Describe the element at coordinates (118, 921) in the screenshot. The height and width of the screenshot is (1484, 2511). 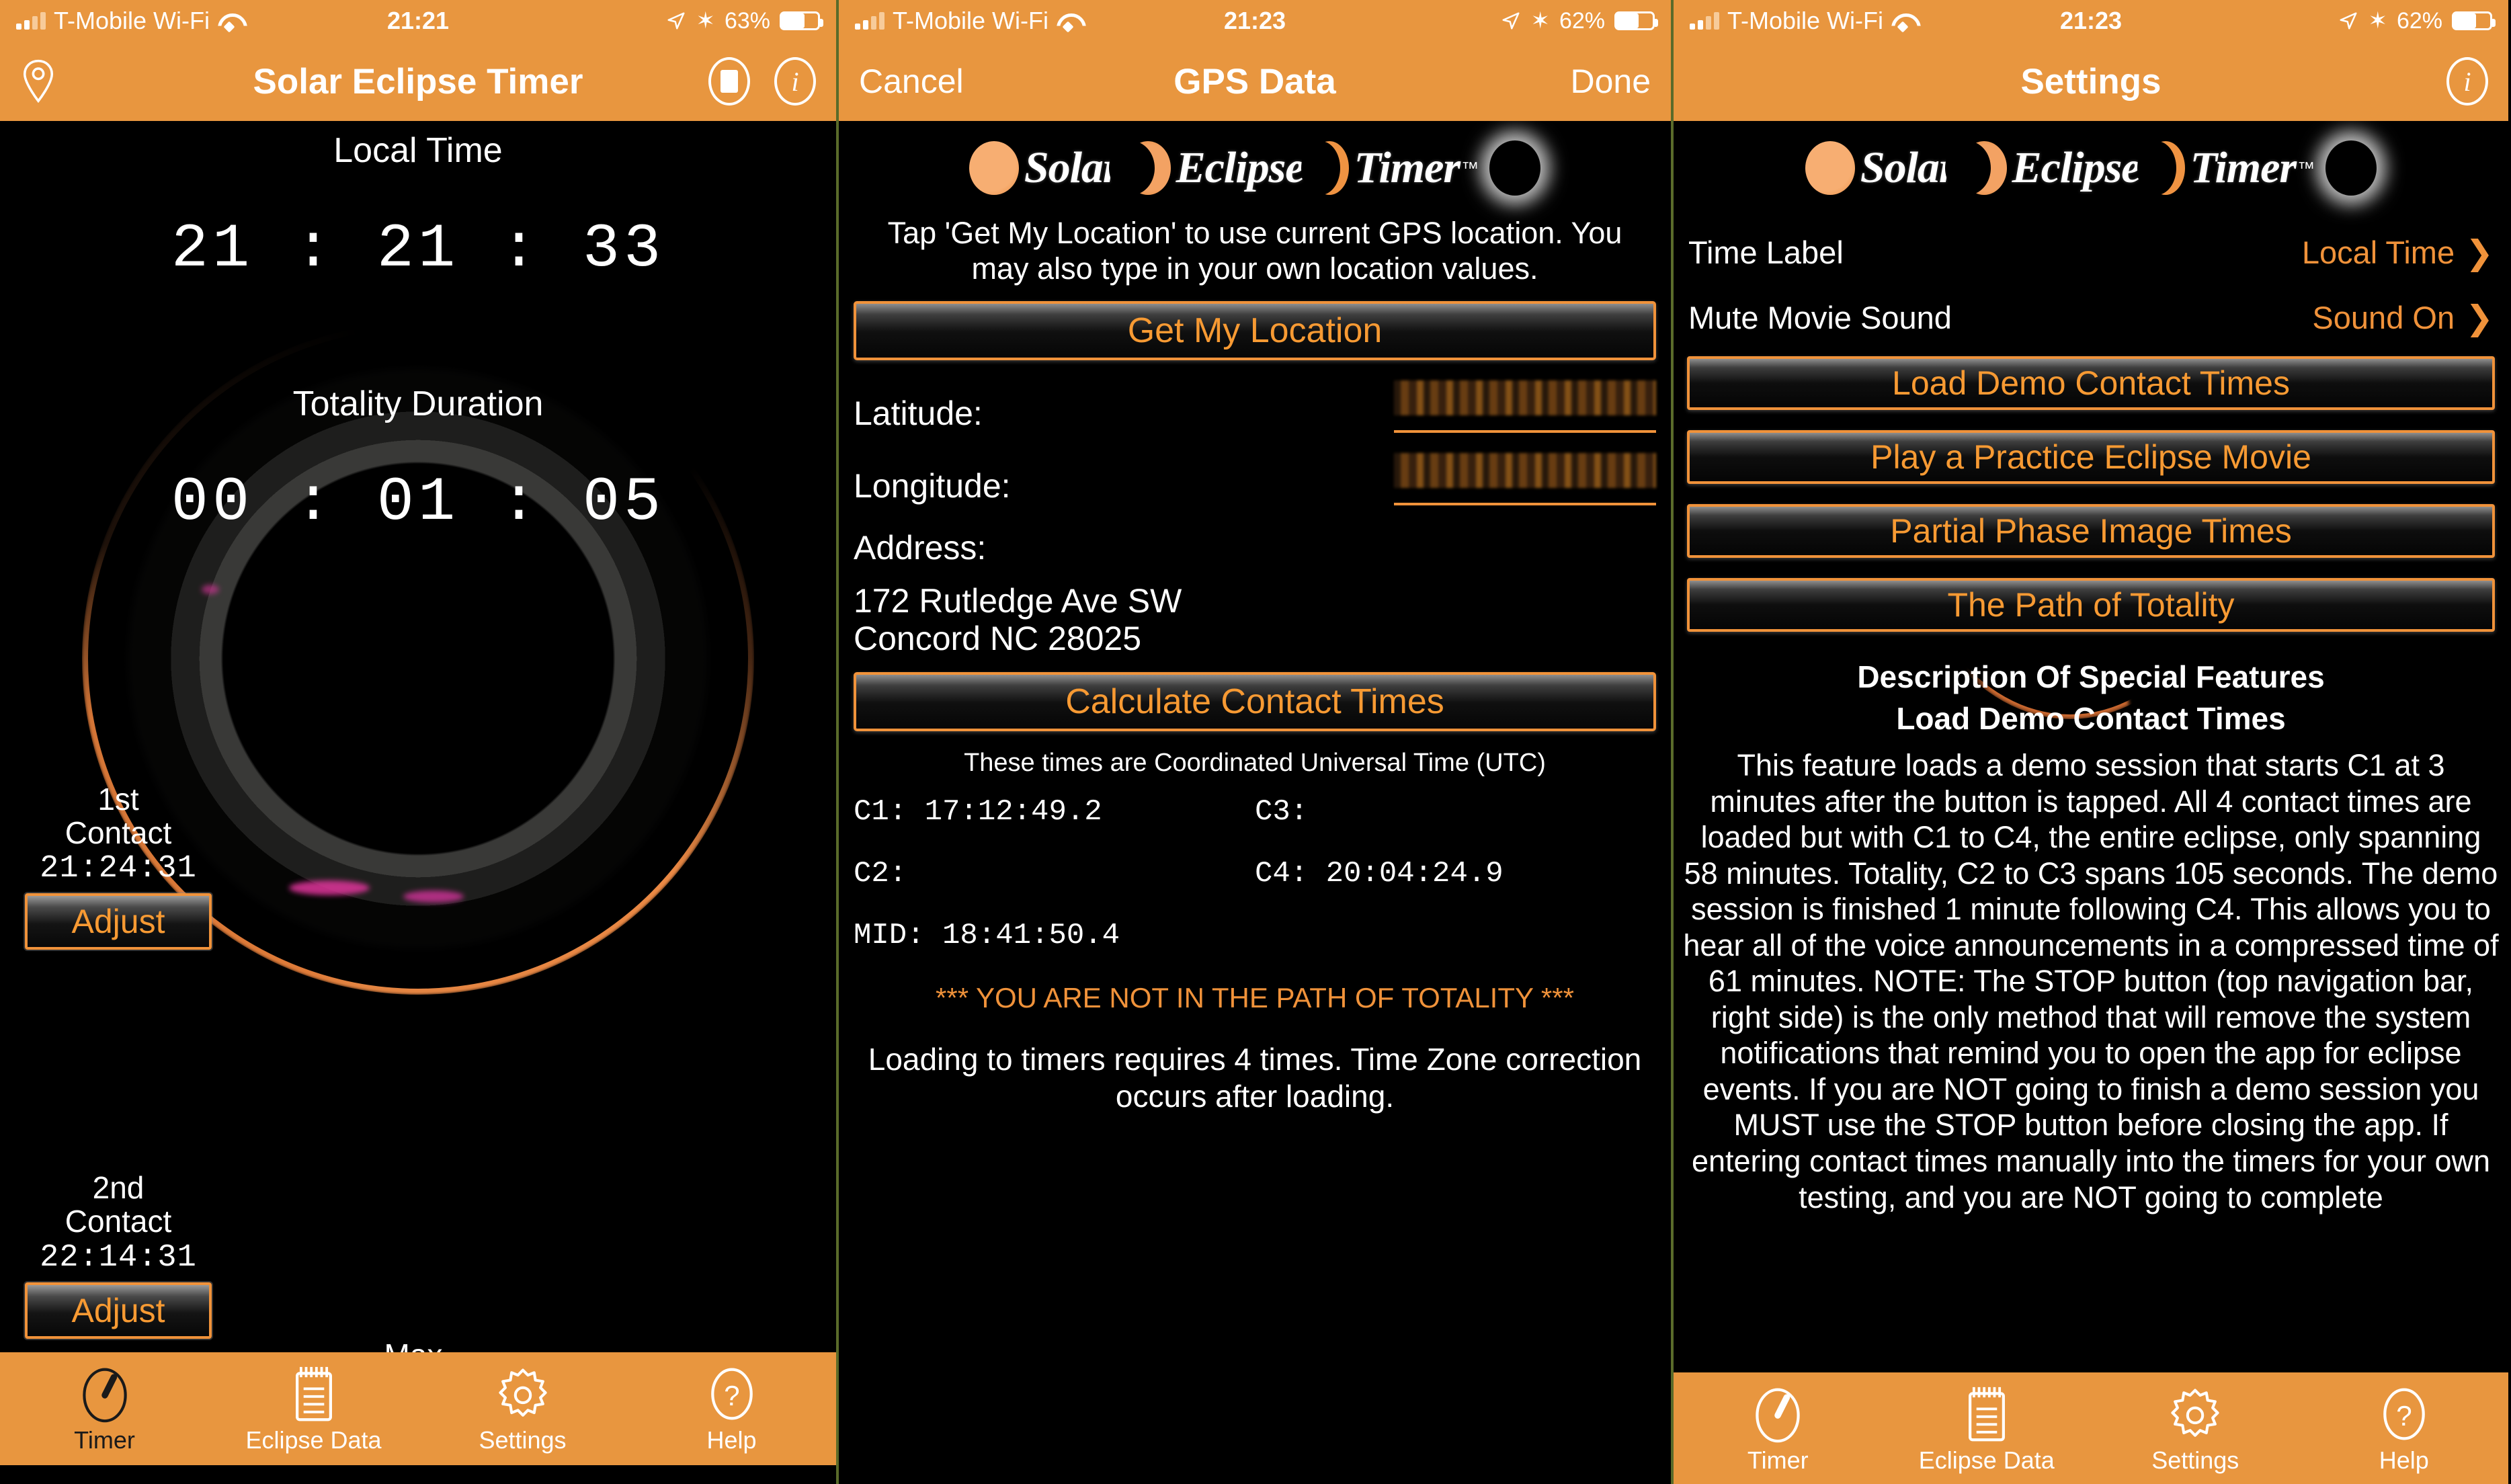
I see `adjust-button-1st: Adjust` at that location.